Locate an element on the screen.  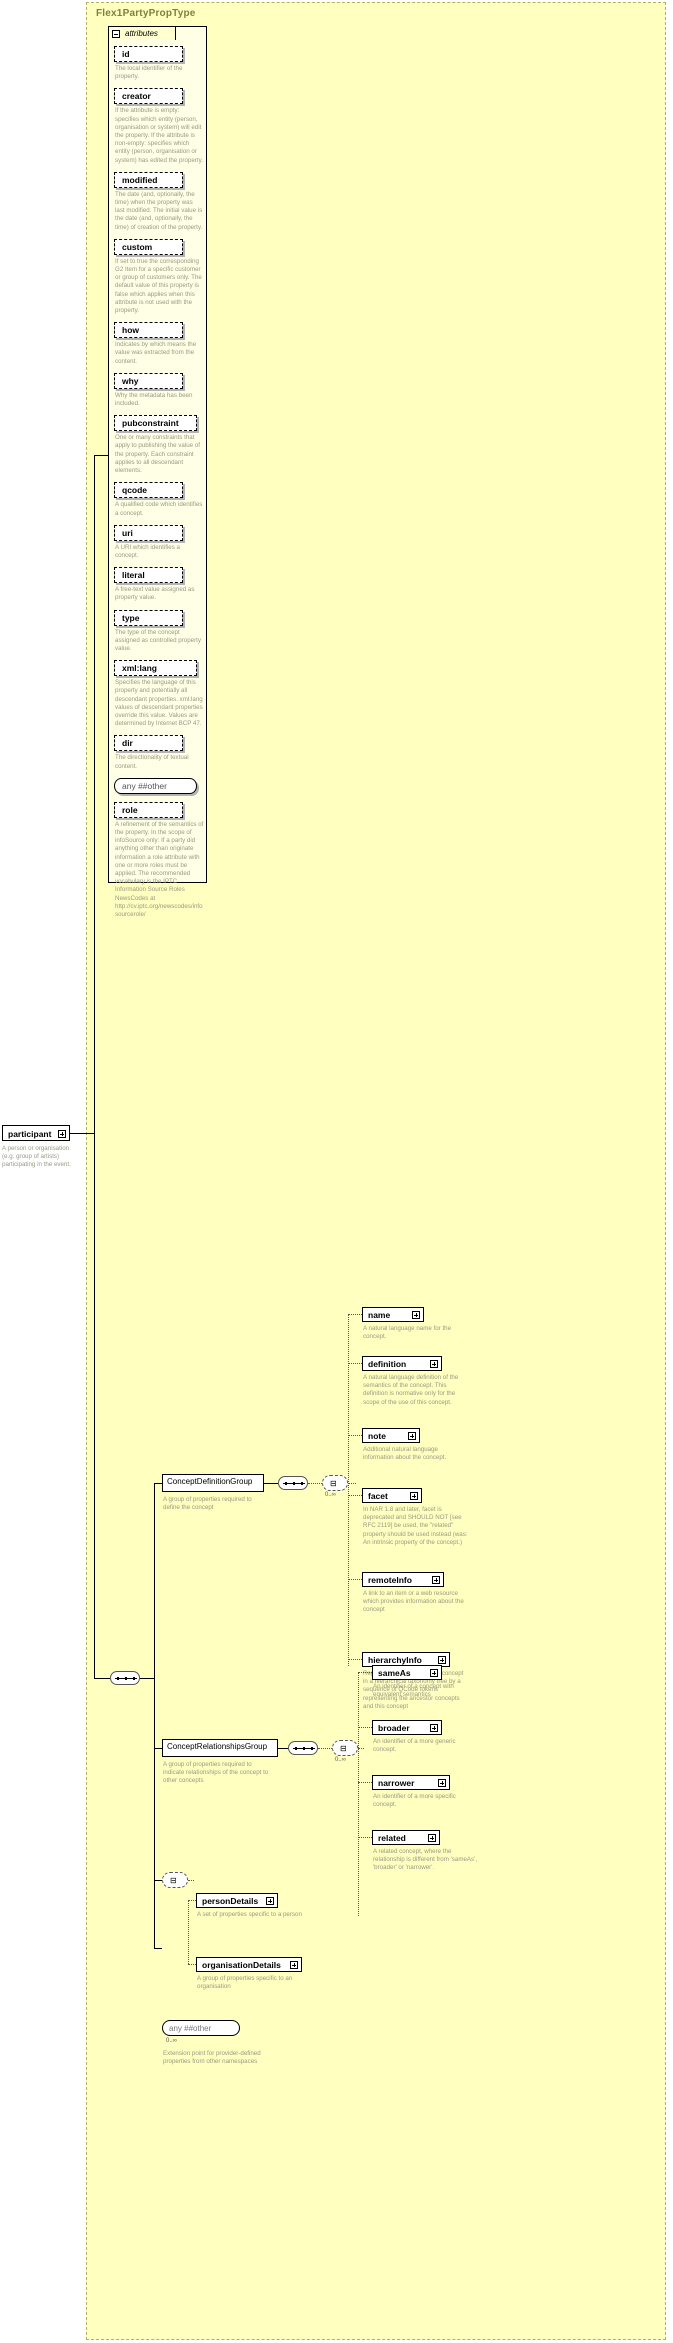
element-note: note is located at coordinates (391, 1435).